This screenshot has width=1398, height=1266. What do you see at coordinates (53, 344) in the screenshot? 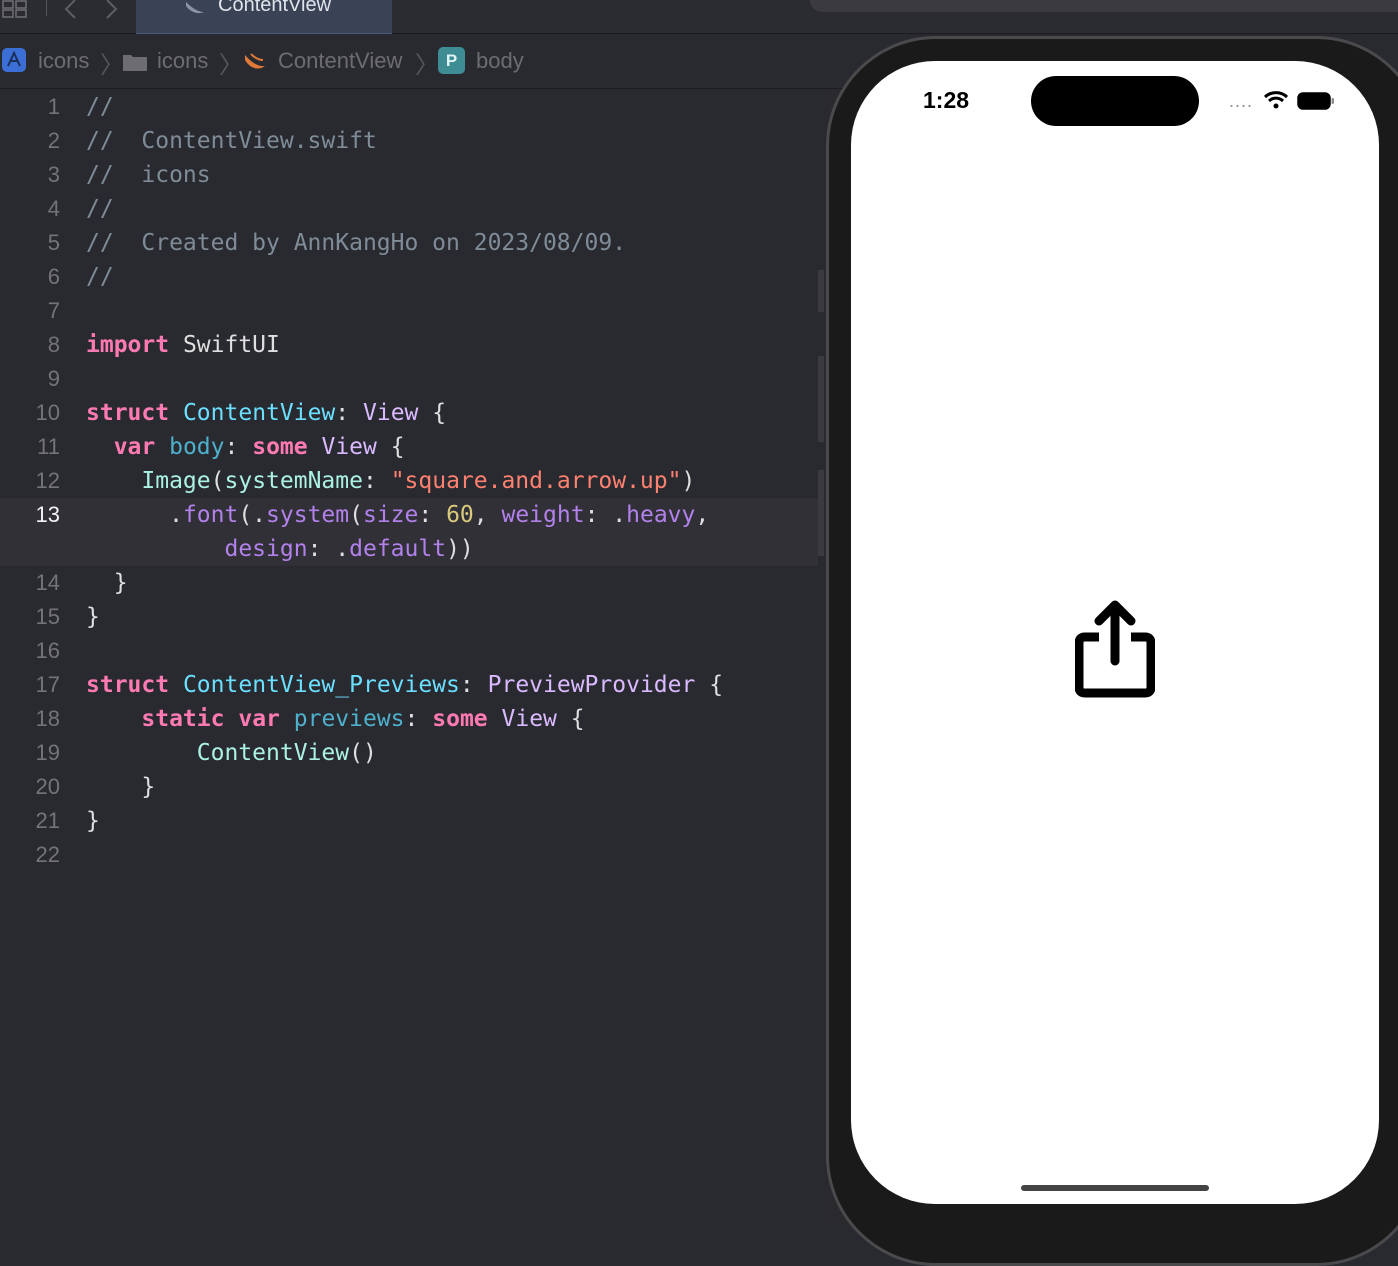
I see `line-number: 8` at bounding box center [53, 344].